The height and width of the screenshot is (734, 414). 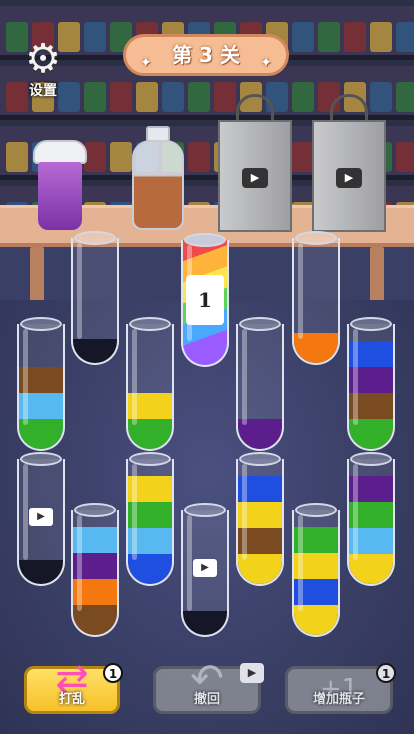 I want to click on tube-r1-special: 1, so click(x=205, y=300).